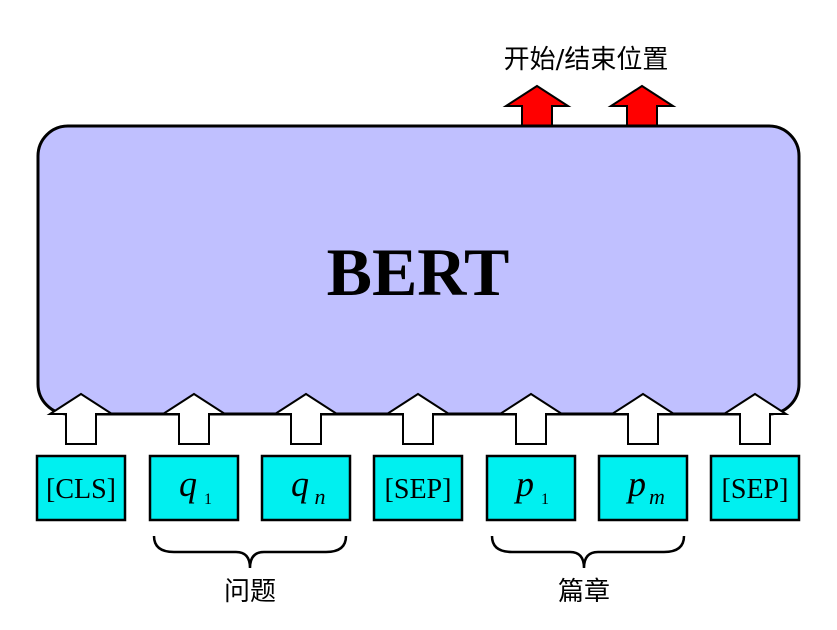 The height and width of the screenshot is (630, 837). Describe the element at coordinates (320, 496) in the screenshot. I see `token-subscript: n` at that location.